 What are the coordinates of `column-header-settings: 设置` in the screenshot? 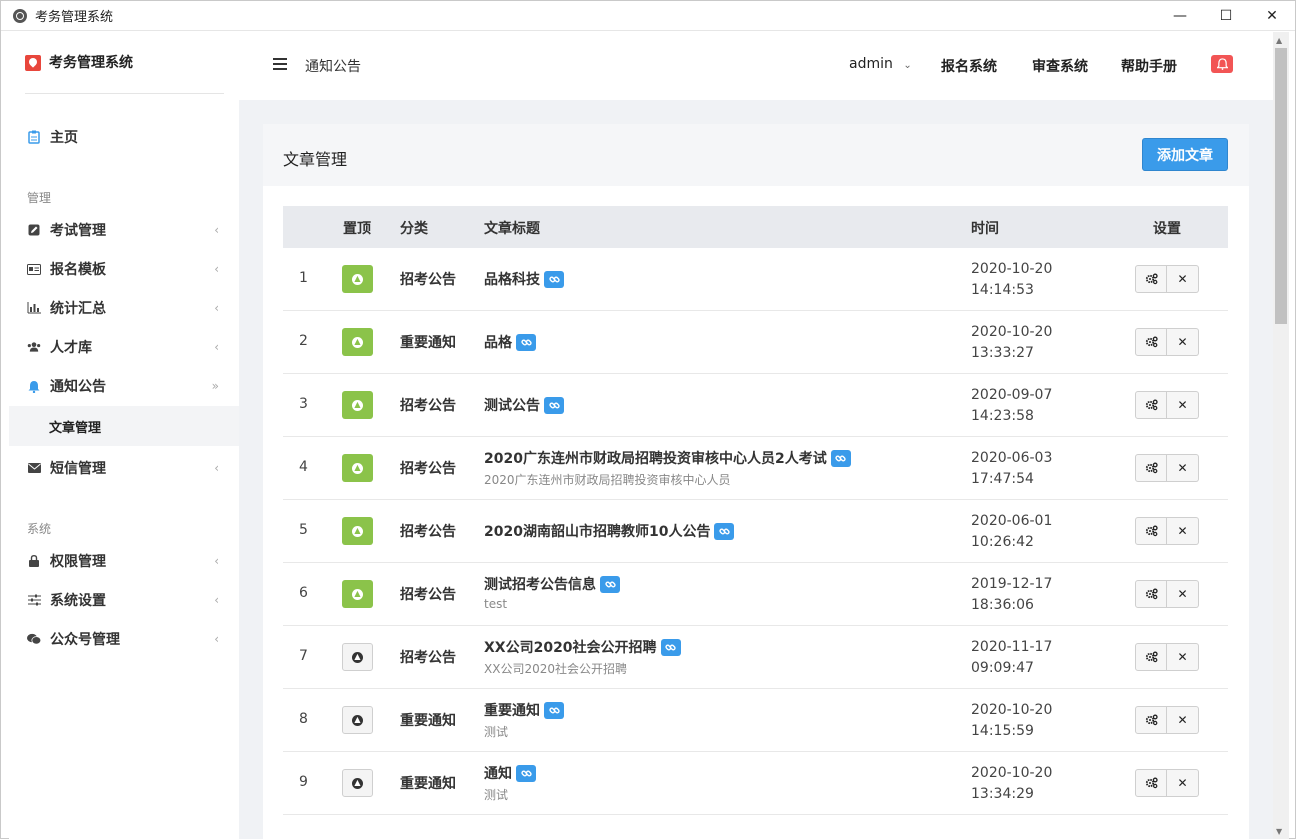 It's located at (1167, 228).